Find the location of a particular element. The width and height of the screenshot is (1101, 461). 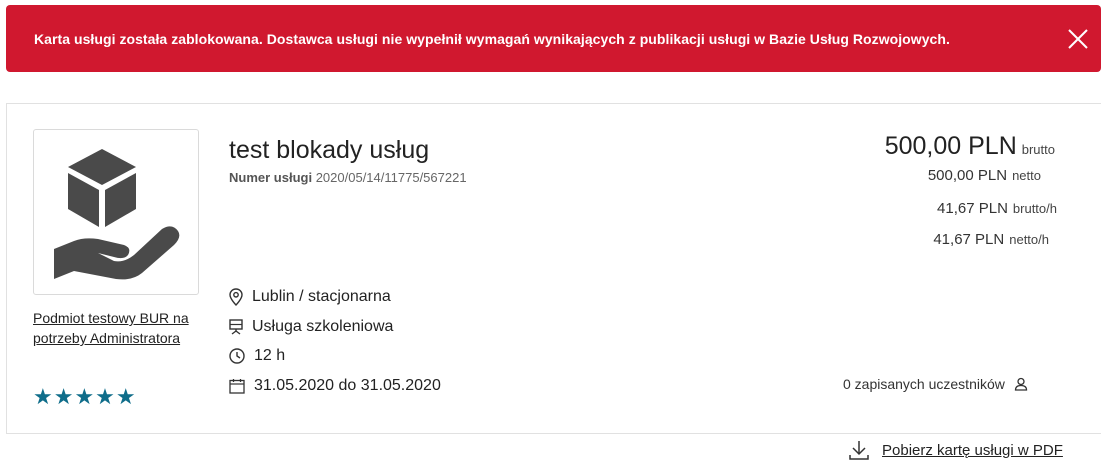

service-number-value: 2020/05/14/11775/567221 is located at coordinates (391, 177).